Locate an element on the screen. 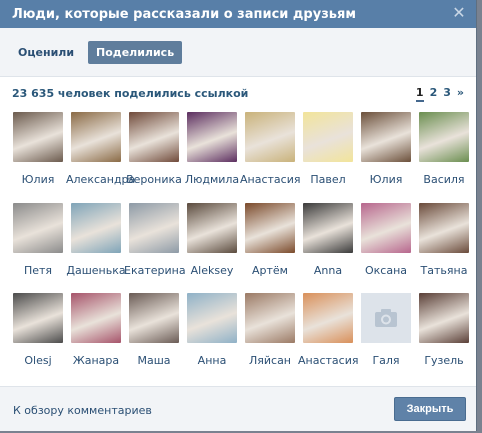 This screenshot has height=433, width=482. page-3-link: 3 is located at coordinates (447, 94).